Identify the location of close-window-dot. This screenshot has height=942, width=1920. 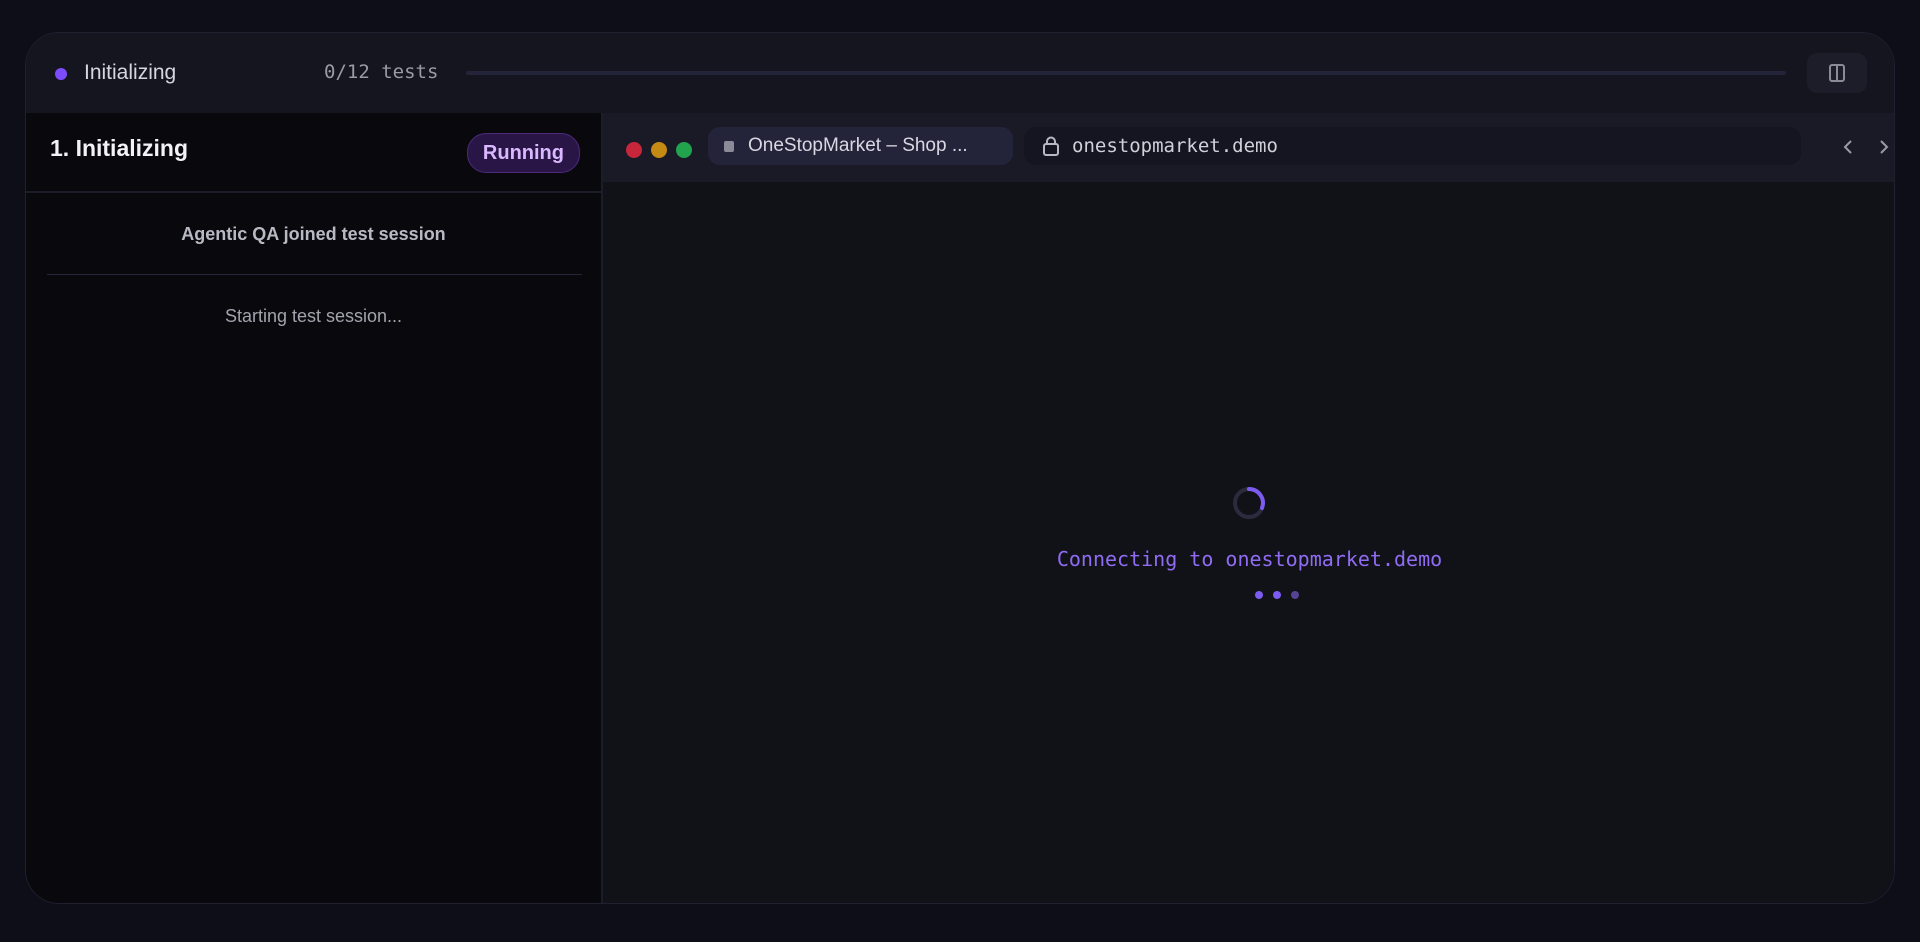
(634, 150).